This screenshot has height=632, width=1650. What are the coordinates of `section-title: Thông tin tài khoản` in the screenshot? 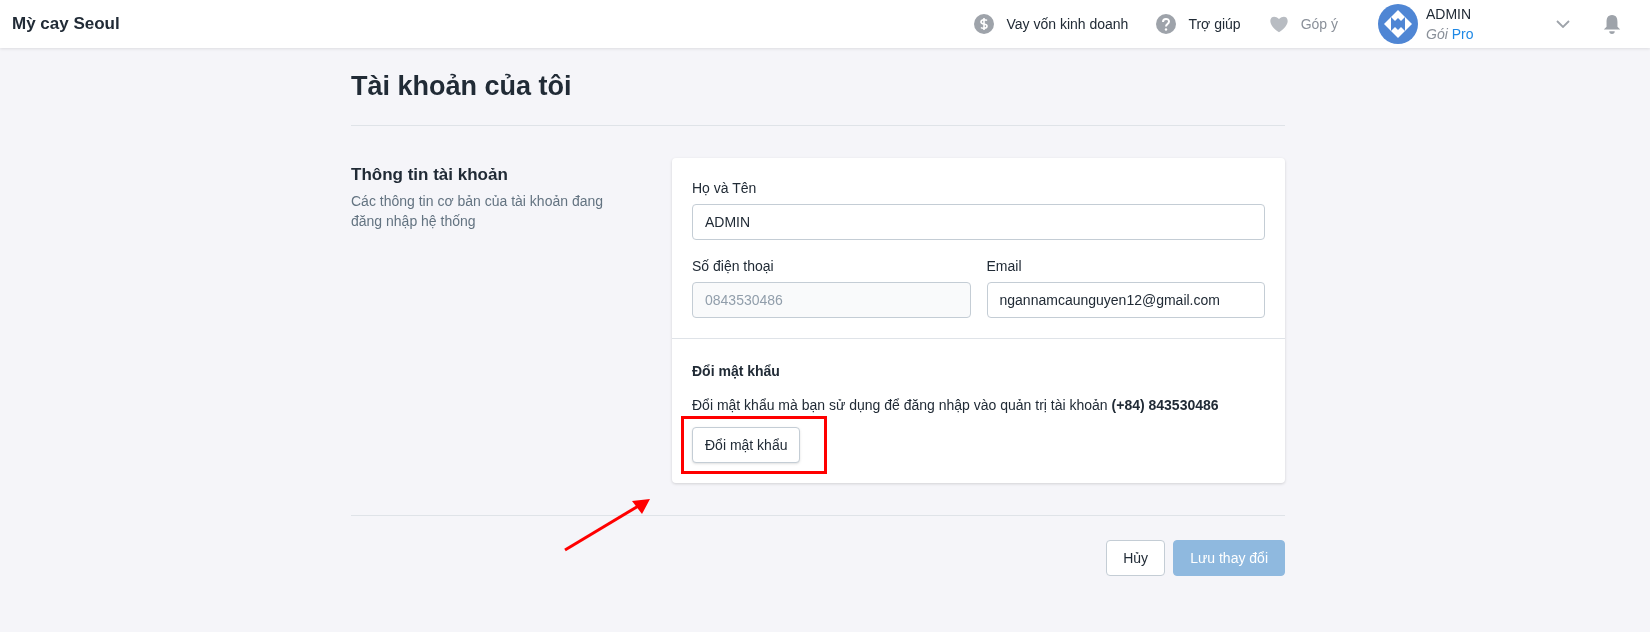 It's located at (430, 174).